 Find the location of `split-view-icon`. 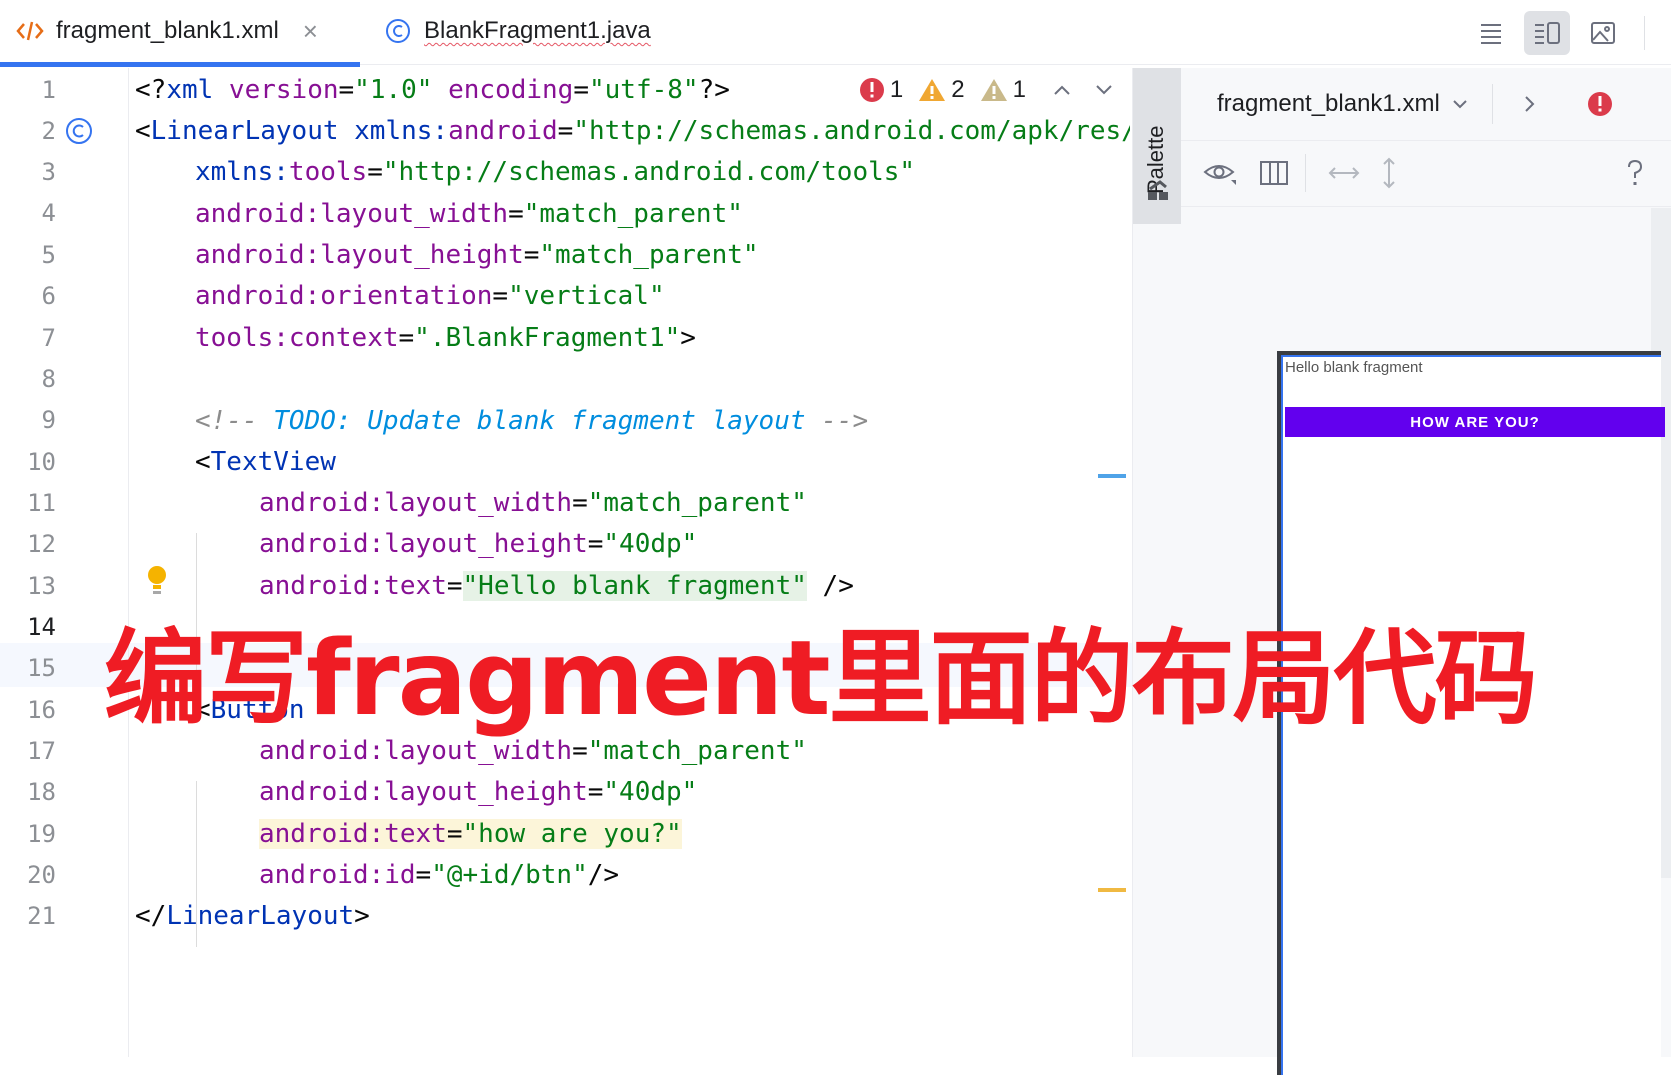

split-view-icon is located at coordinates (1547, 33).